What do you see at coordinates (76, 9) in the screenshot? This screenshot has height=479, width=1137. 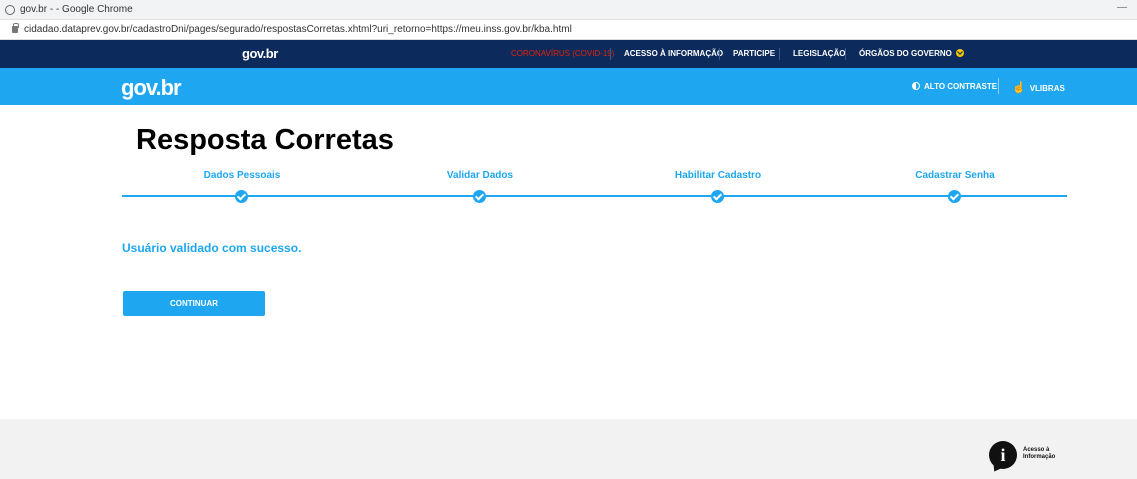 I see `browser-window-title: gov.br - - Google Chrome` at bounding box center [76, 9].